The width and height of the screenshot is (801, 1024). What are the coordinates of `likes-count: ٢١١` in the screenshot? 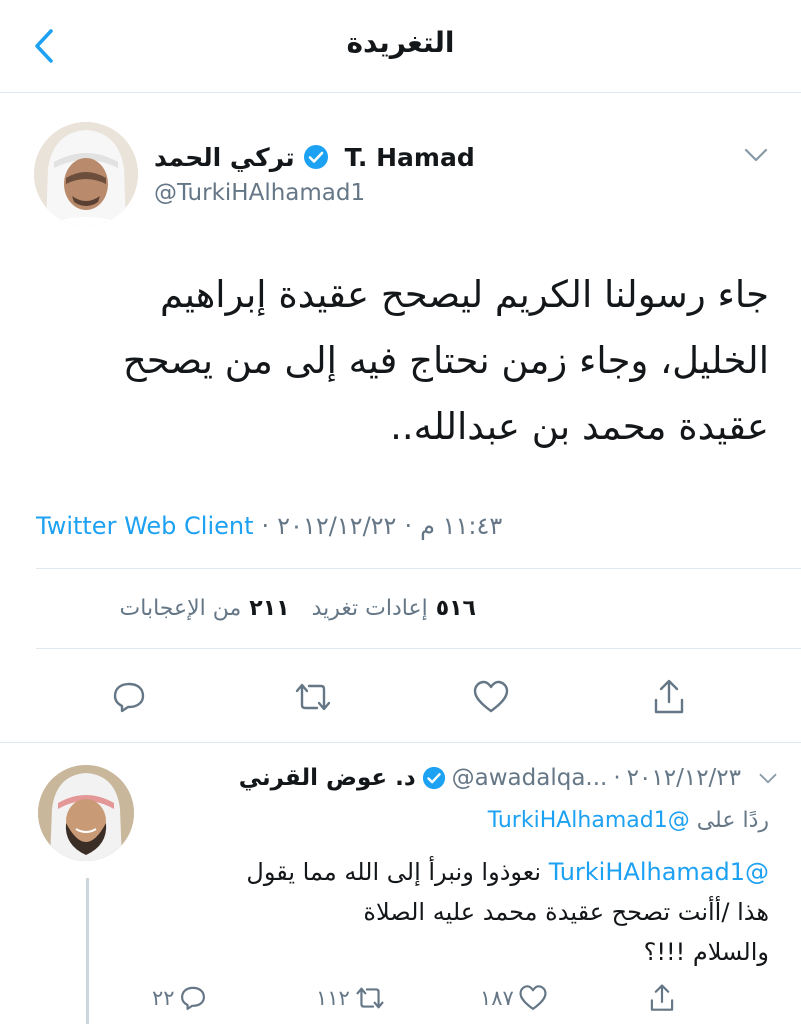 It's located at (269, 608).